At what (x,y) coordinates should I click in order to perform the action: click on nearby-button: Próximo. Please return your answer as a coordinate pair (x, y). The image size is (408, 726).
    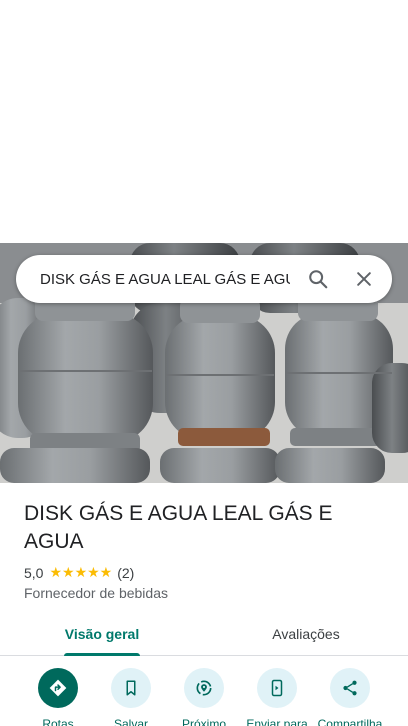
    Looking at the image, I should click on (204, 697).